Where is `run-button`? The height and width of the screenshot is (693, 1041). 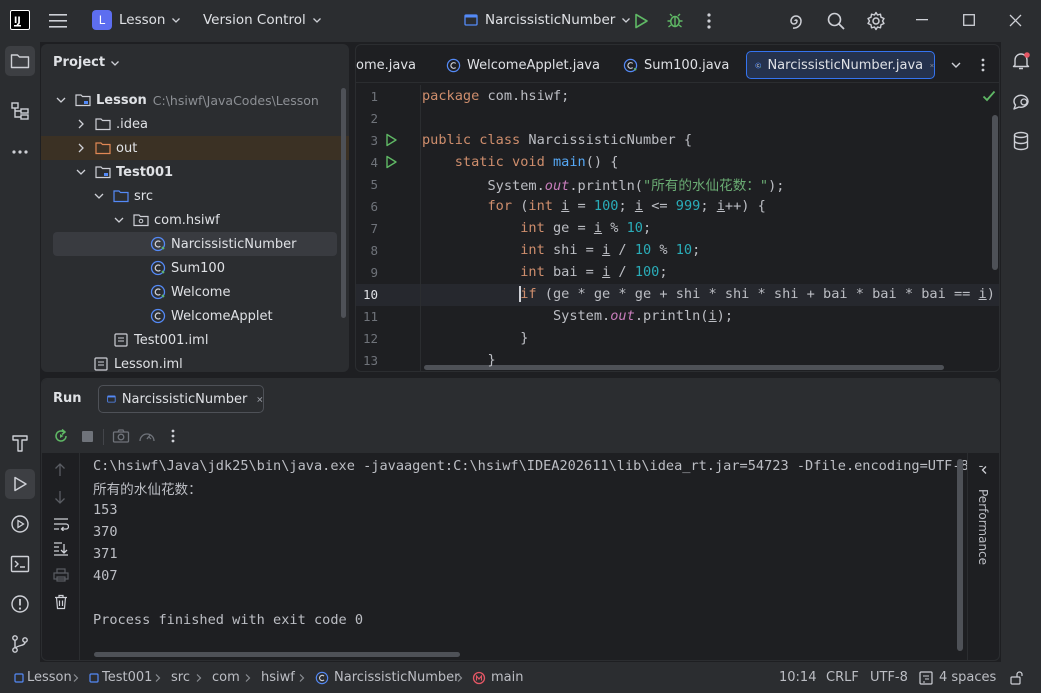
run-button is located at coordinates (641, 21).